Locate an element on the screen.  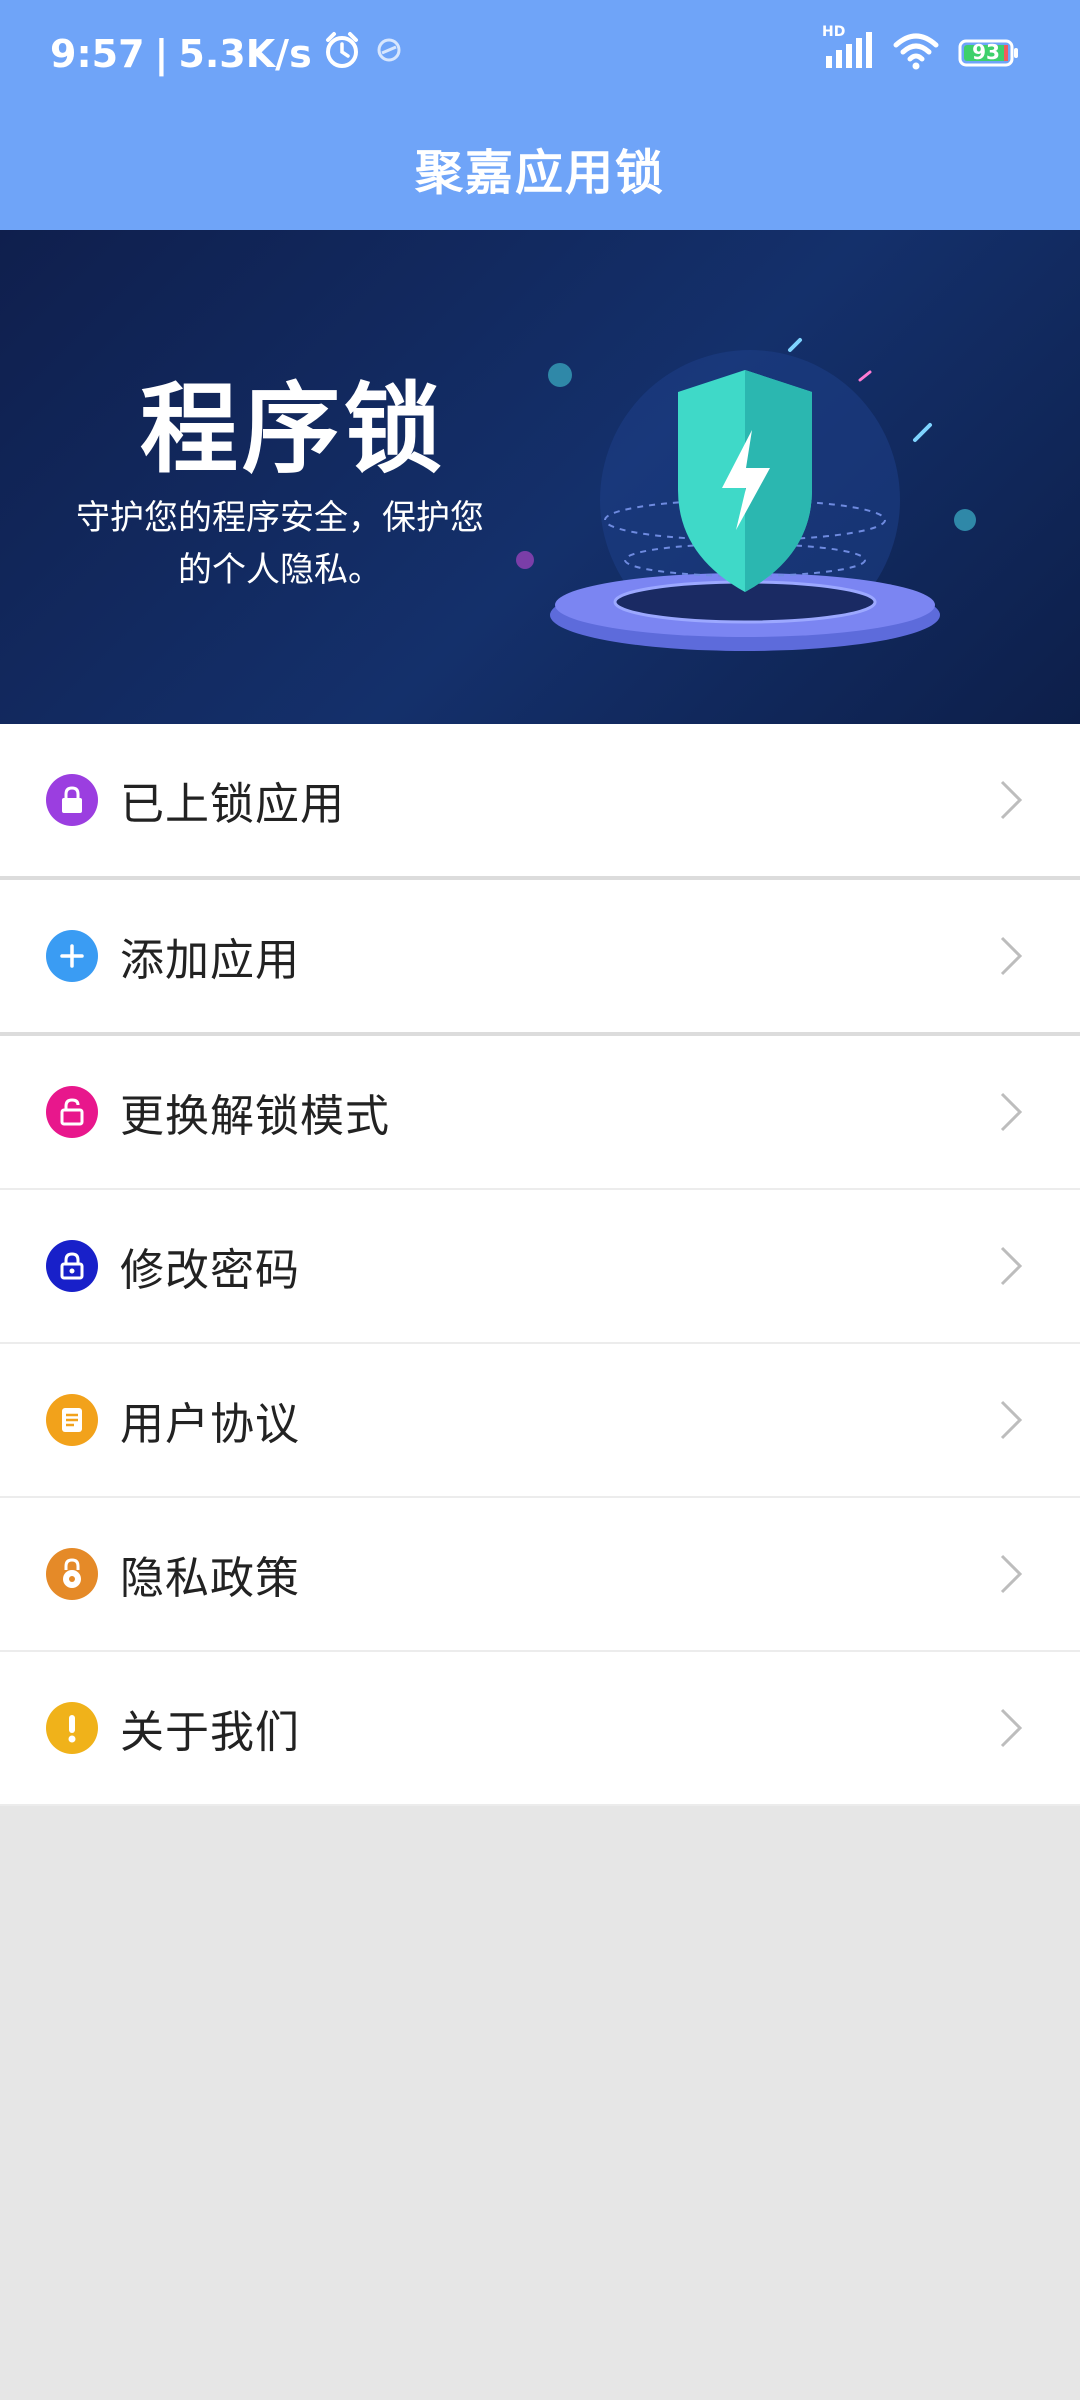
exclamation-icon is located at coordinates (72, 1728).